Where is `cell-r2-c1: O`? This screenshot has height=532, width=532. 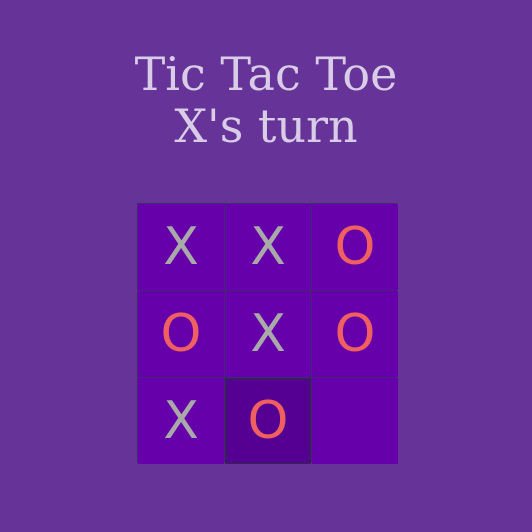
cell-r2-c1: O is located at coordinates (268, 421).